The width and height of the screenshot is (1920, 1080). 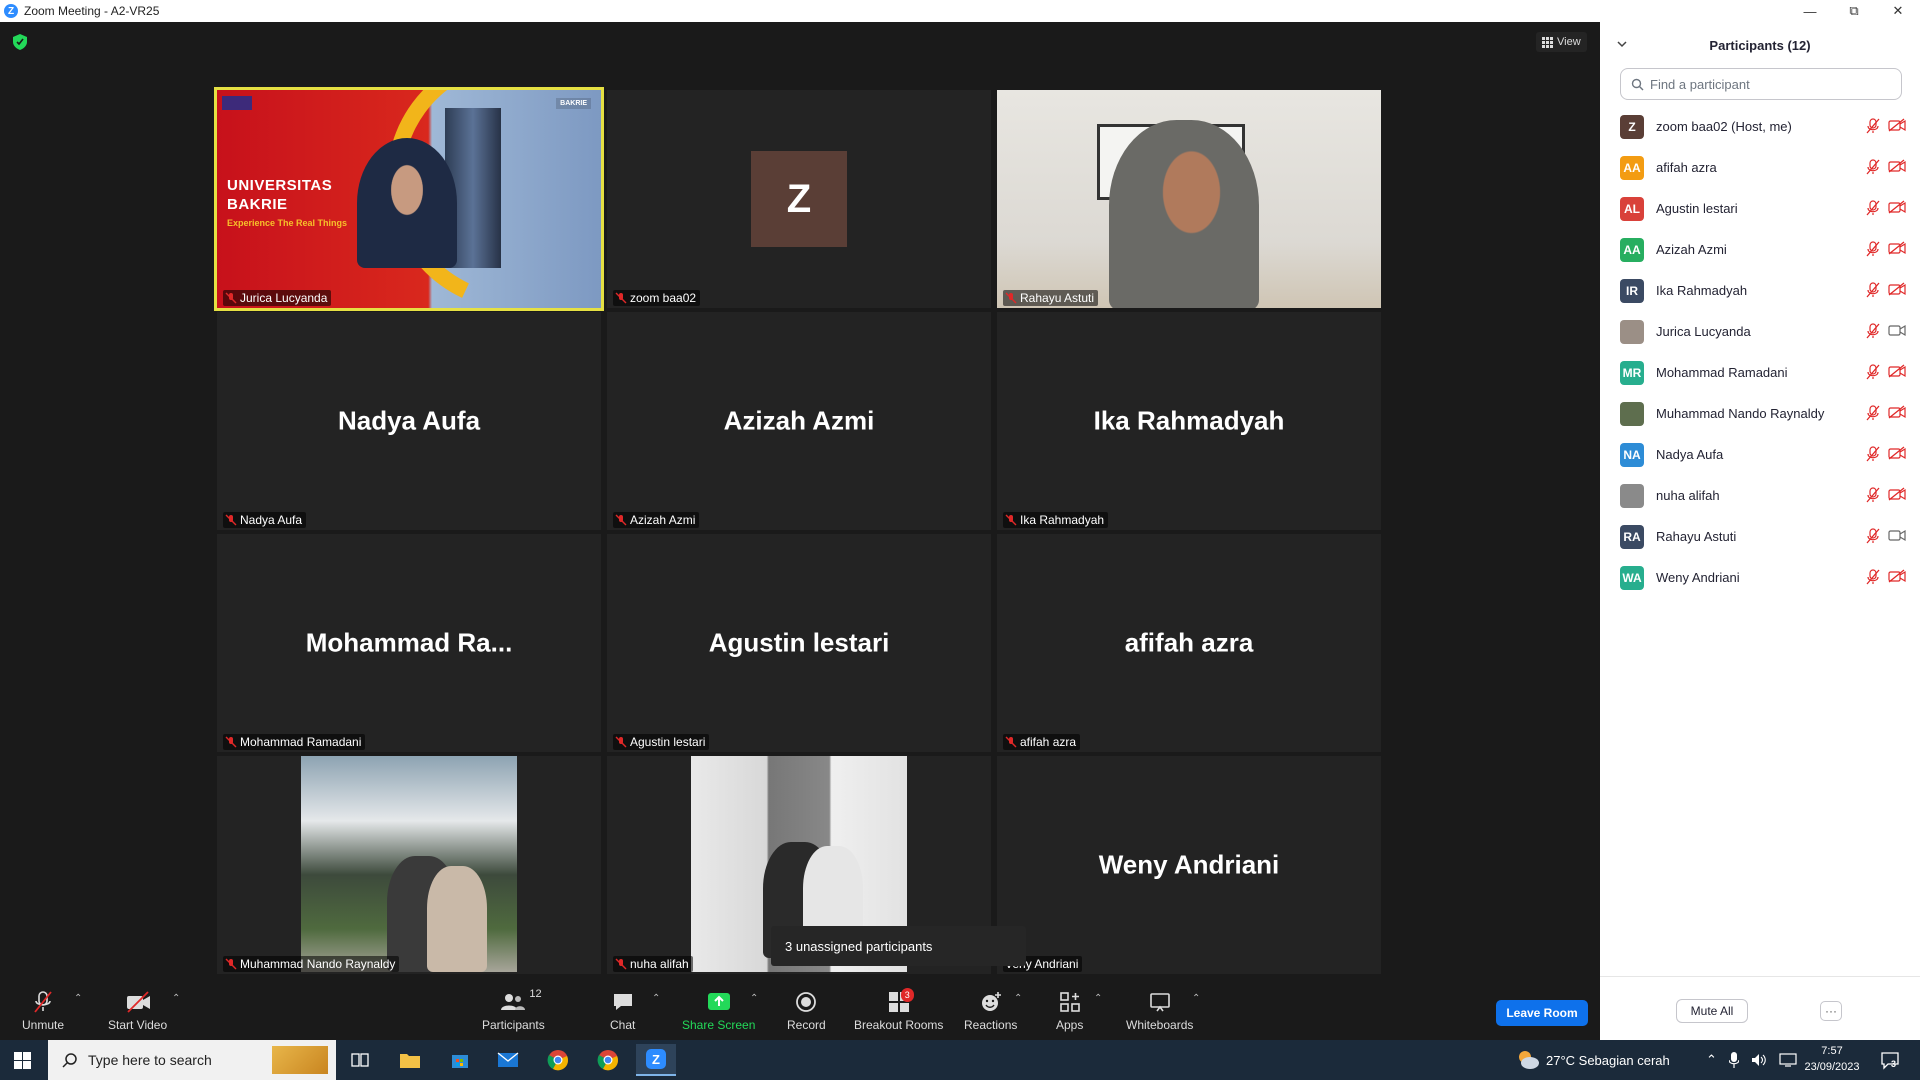 I want to click on video-tile-azizah: Azizah Azmi Azizah Azmi, so click(x=799, y=421).